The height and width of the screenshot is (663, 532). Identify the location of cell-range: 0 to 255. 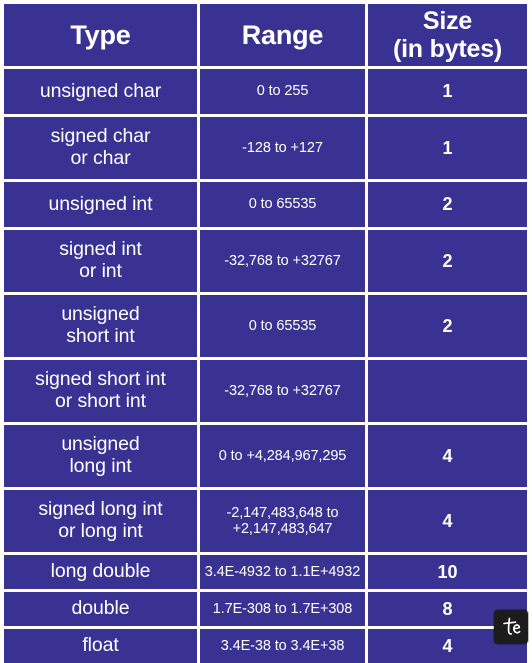
(284, 93).